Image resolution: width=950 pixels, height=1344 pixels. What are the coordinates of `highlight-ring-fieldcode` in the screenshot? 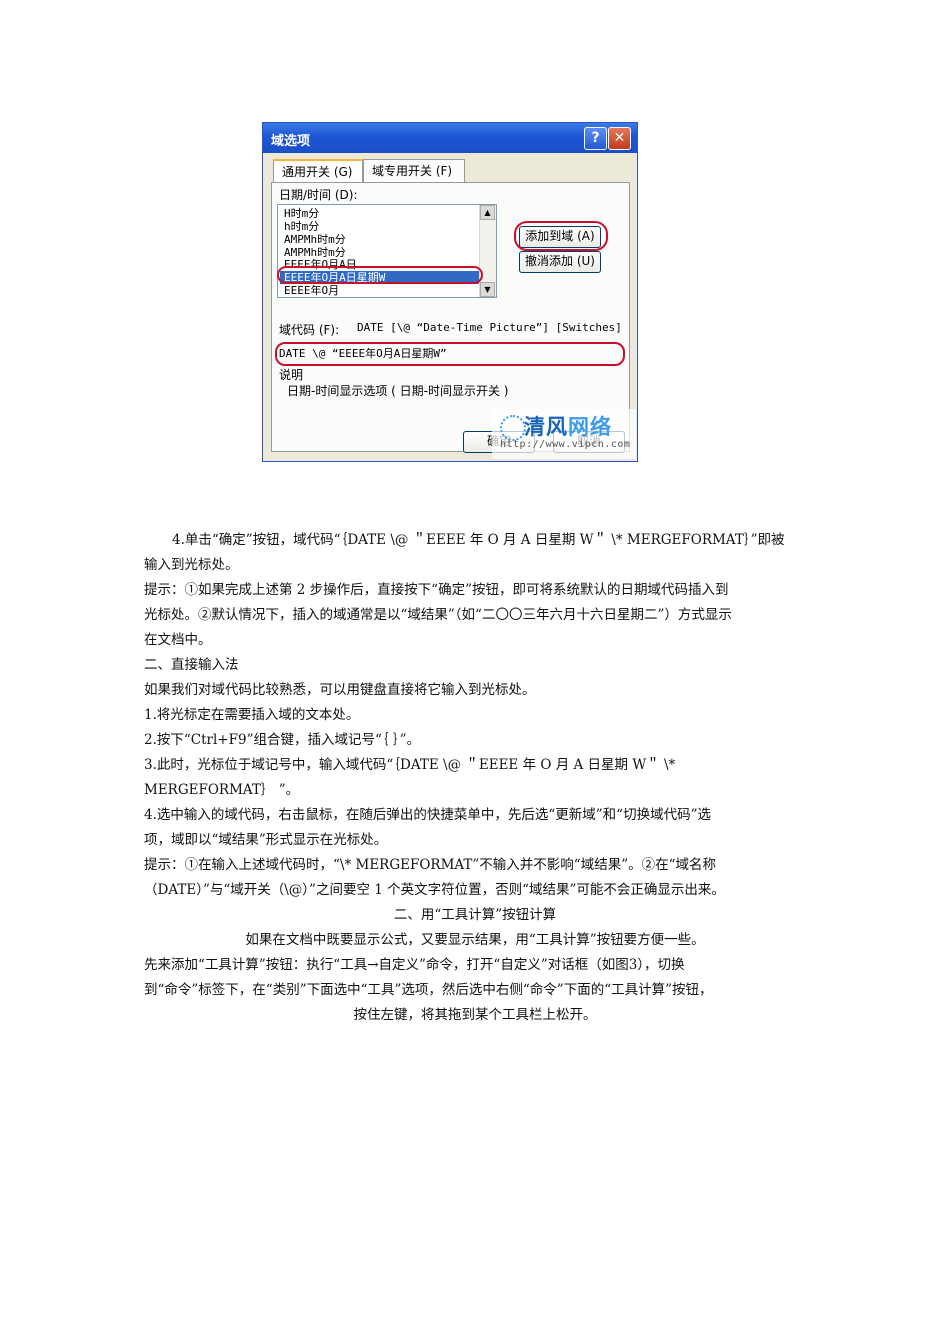 It's located at (450, 354).